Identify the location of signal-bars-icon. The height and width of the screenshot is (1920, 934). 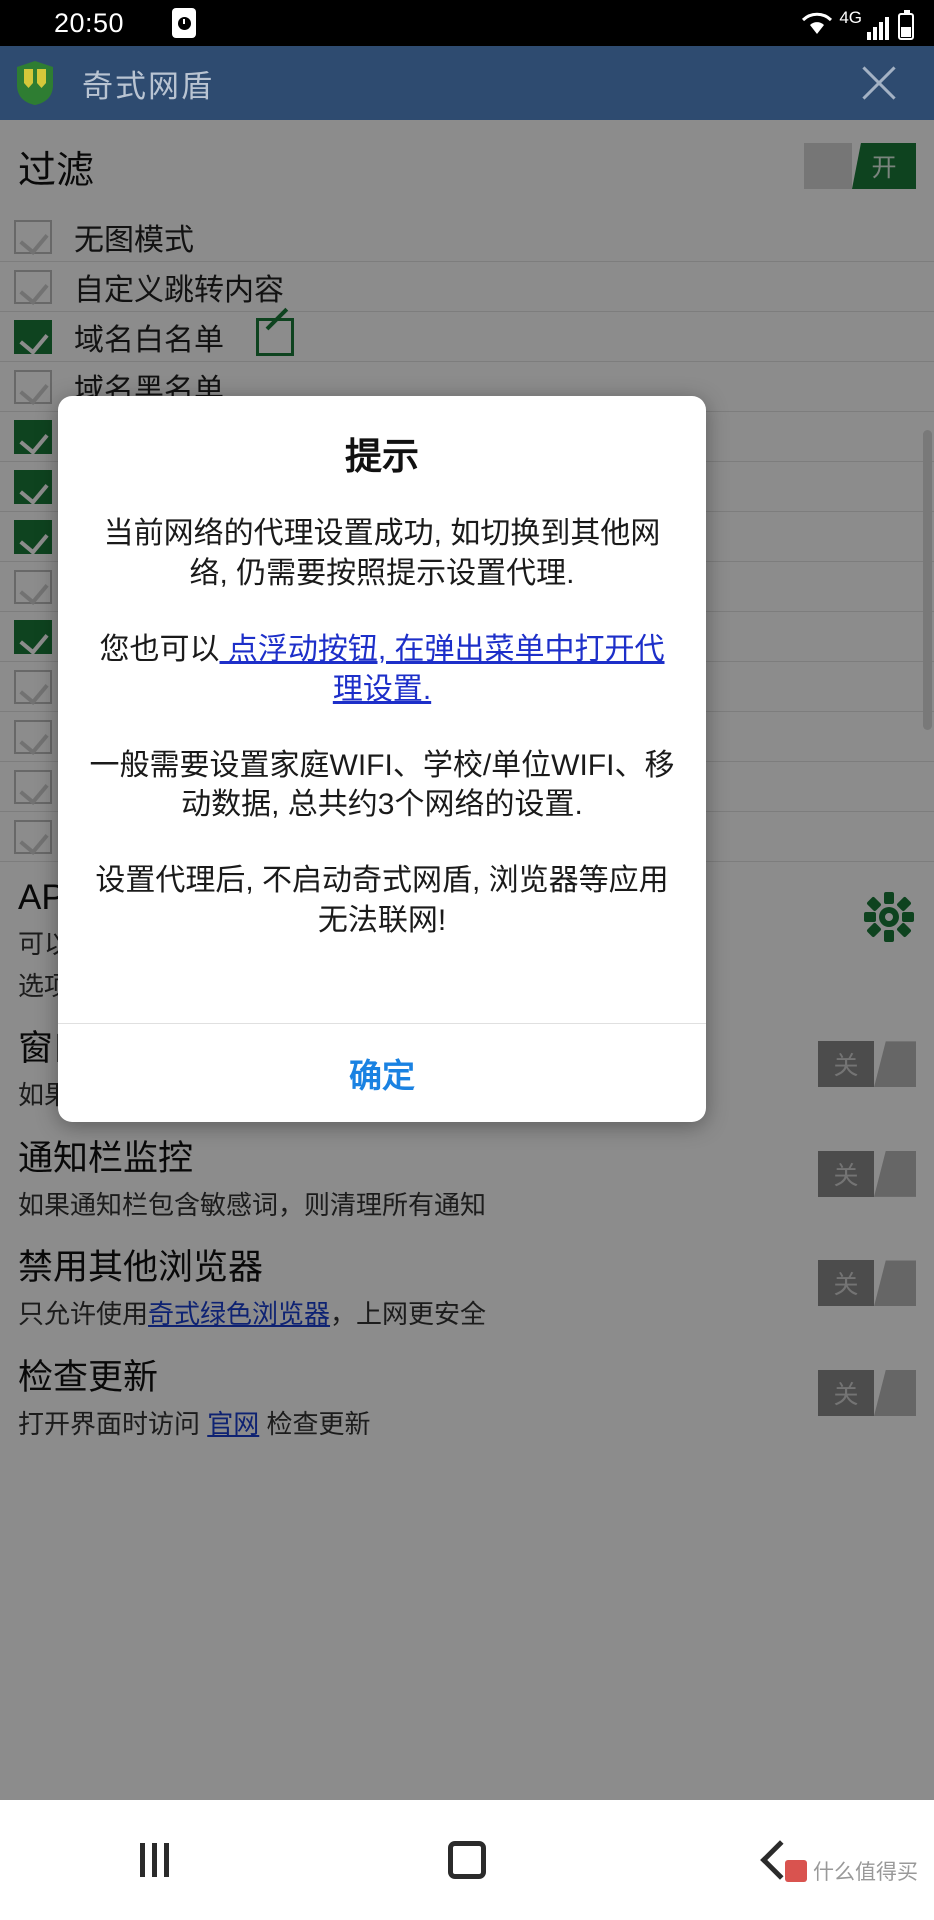
(878, 28).